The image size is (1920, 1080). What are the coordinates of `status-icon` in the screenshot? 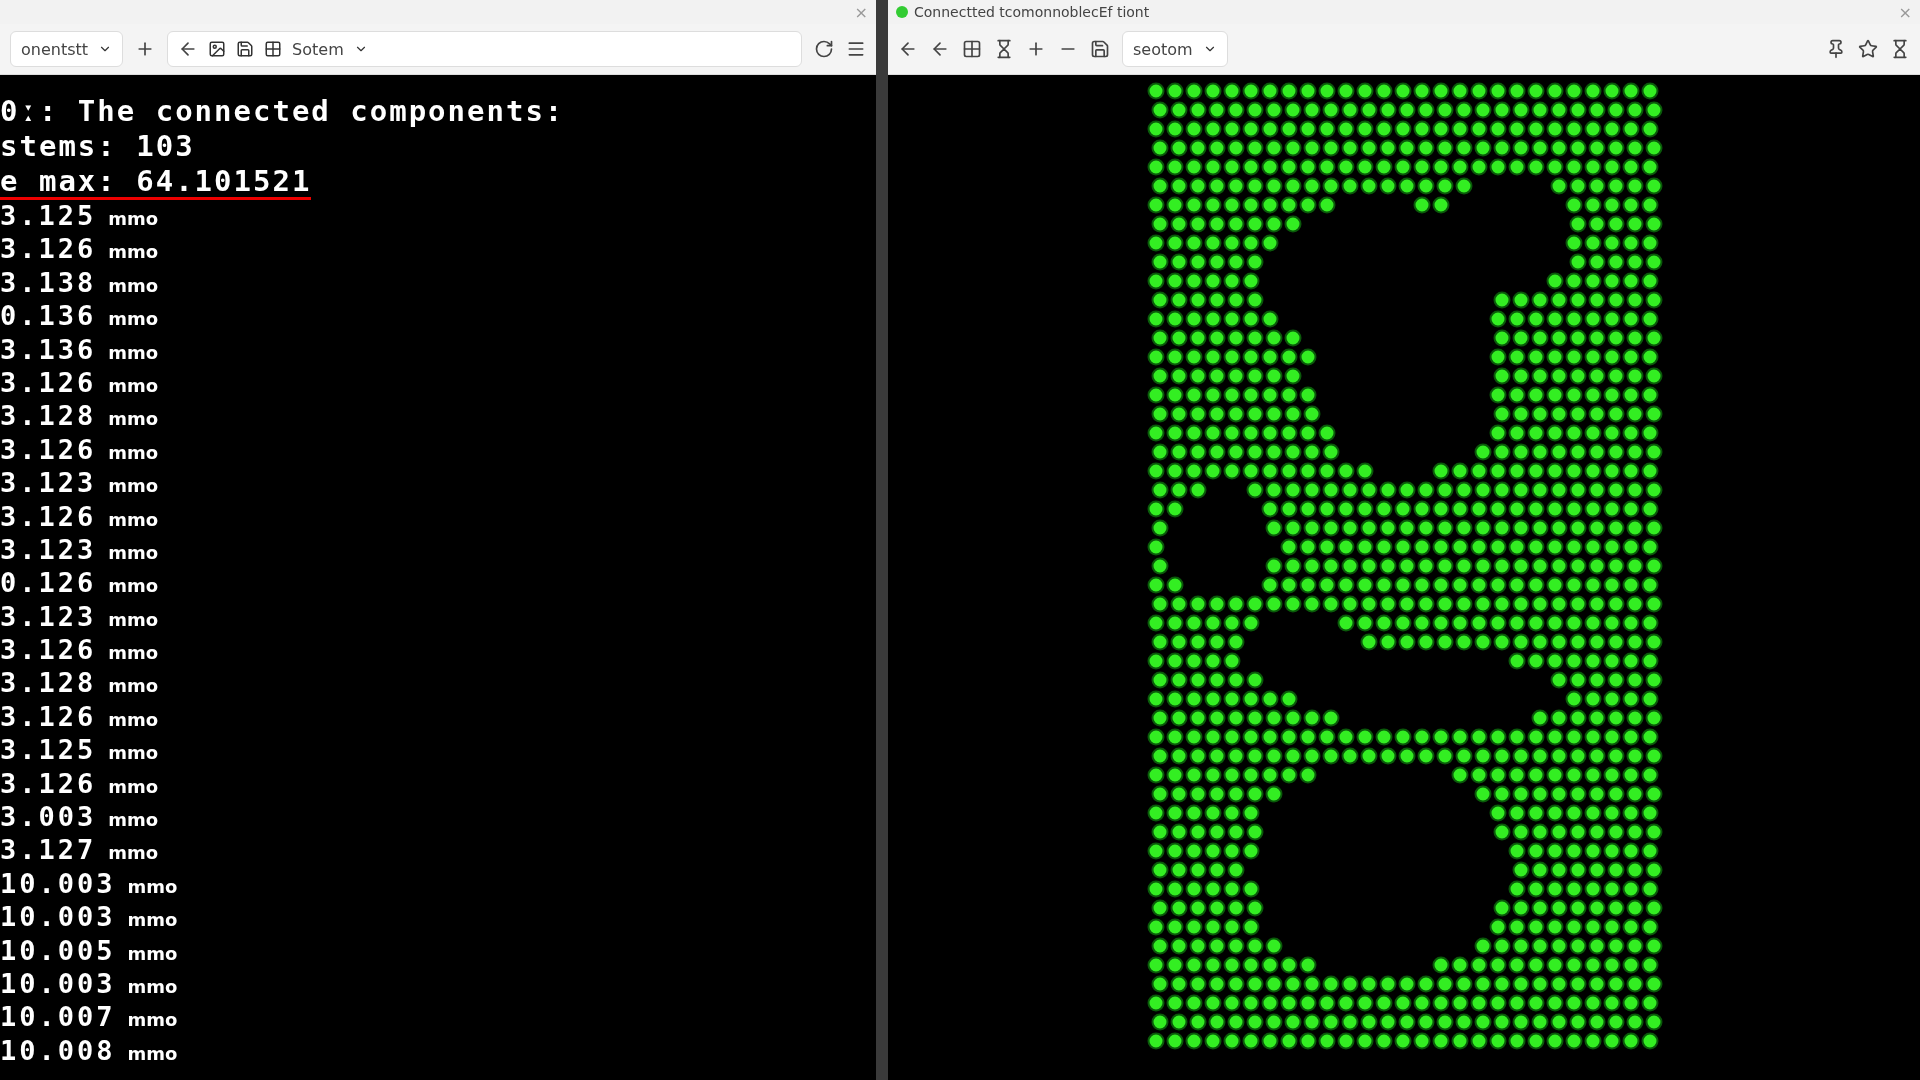 It's located at (902, 12).